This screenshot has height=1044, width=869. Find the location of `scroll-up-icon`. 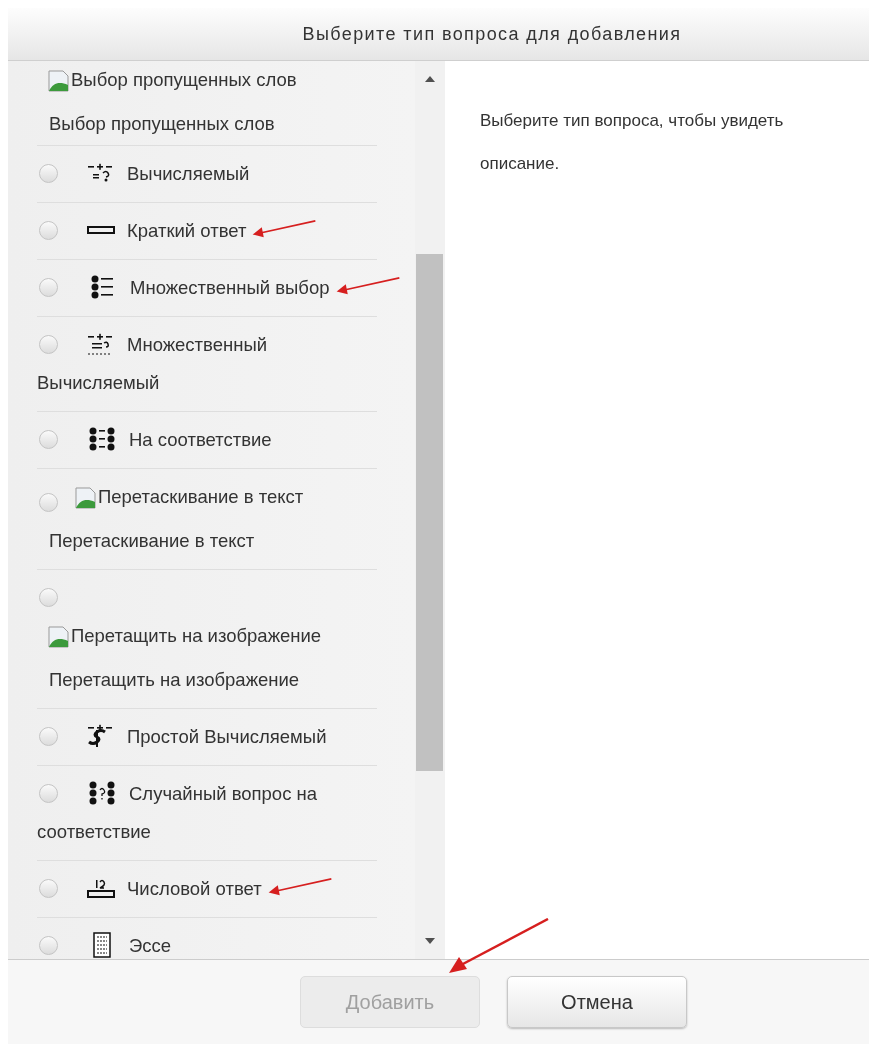

scroll-up-icon is located at coordinates (430, 79).